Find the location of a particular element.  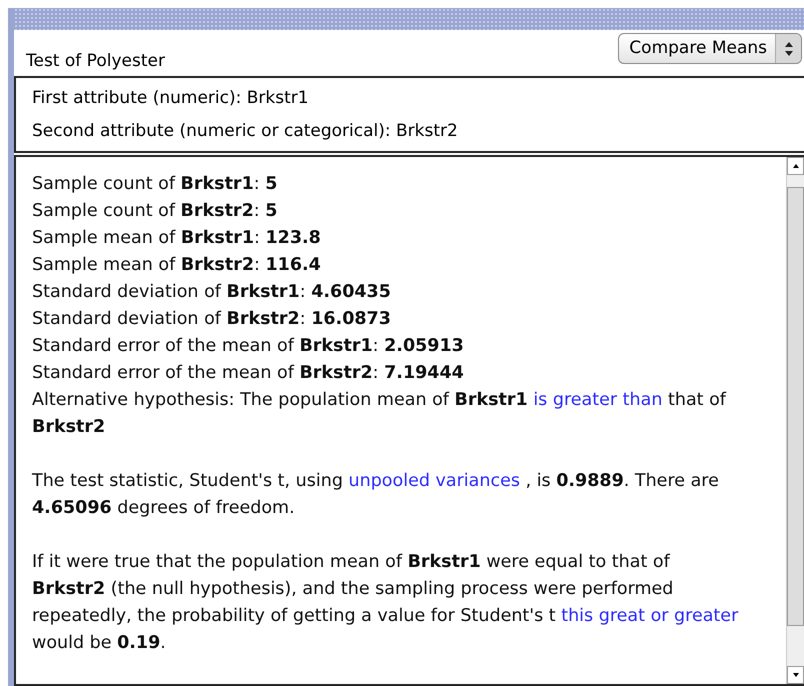

scrollbar is located at coordinates (795, 420).